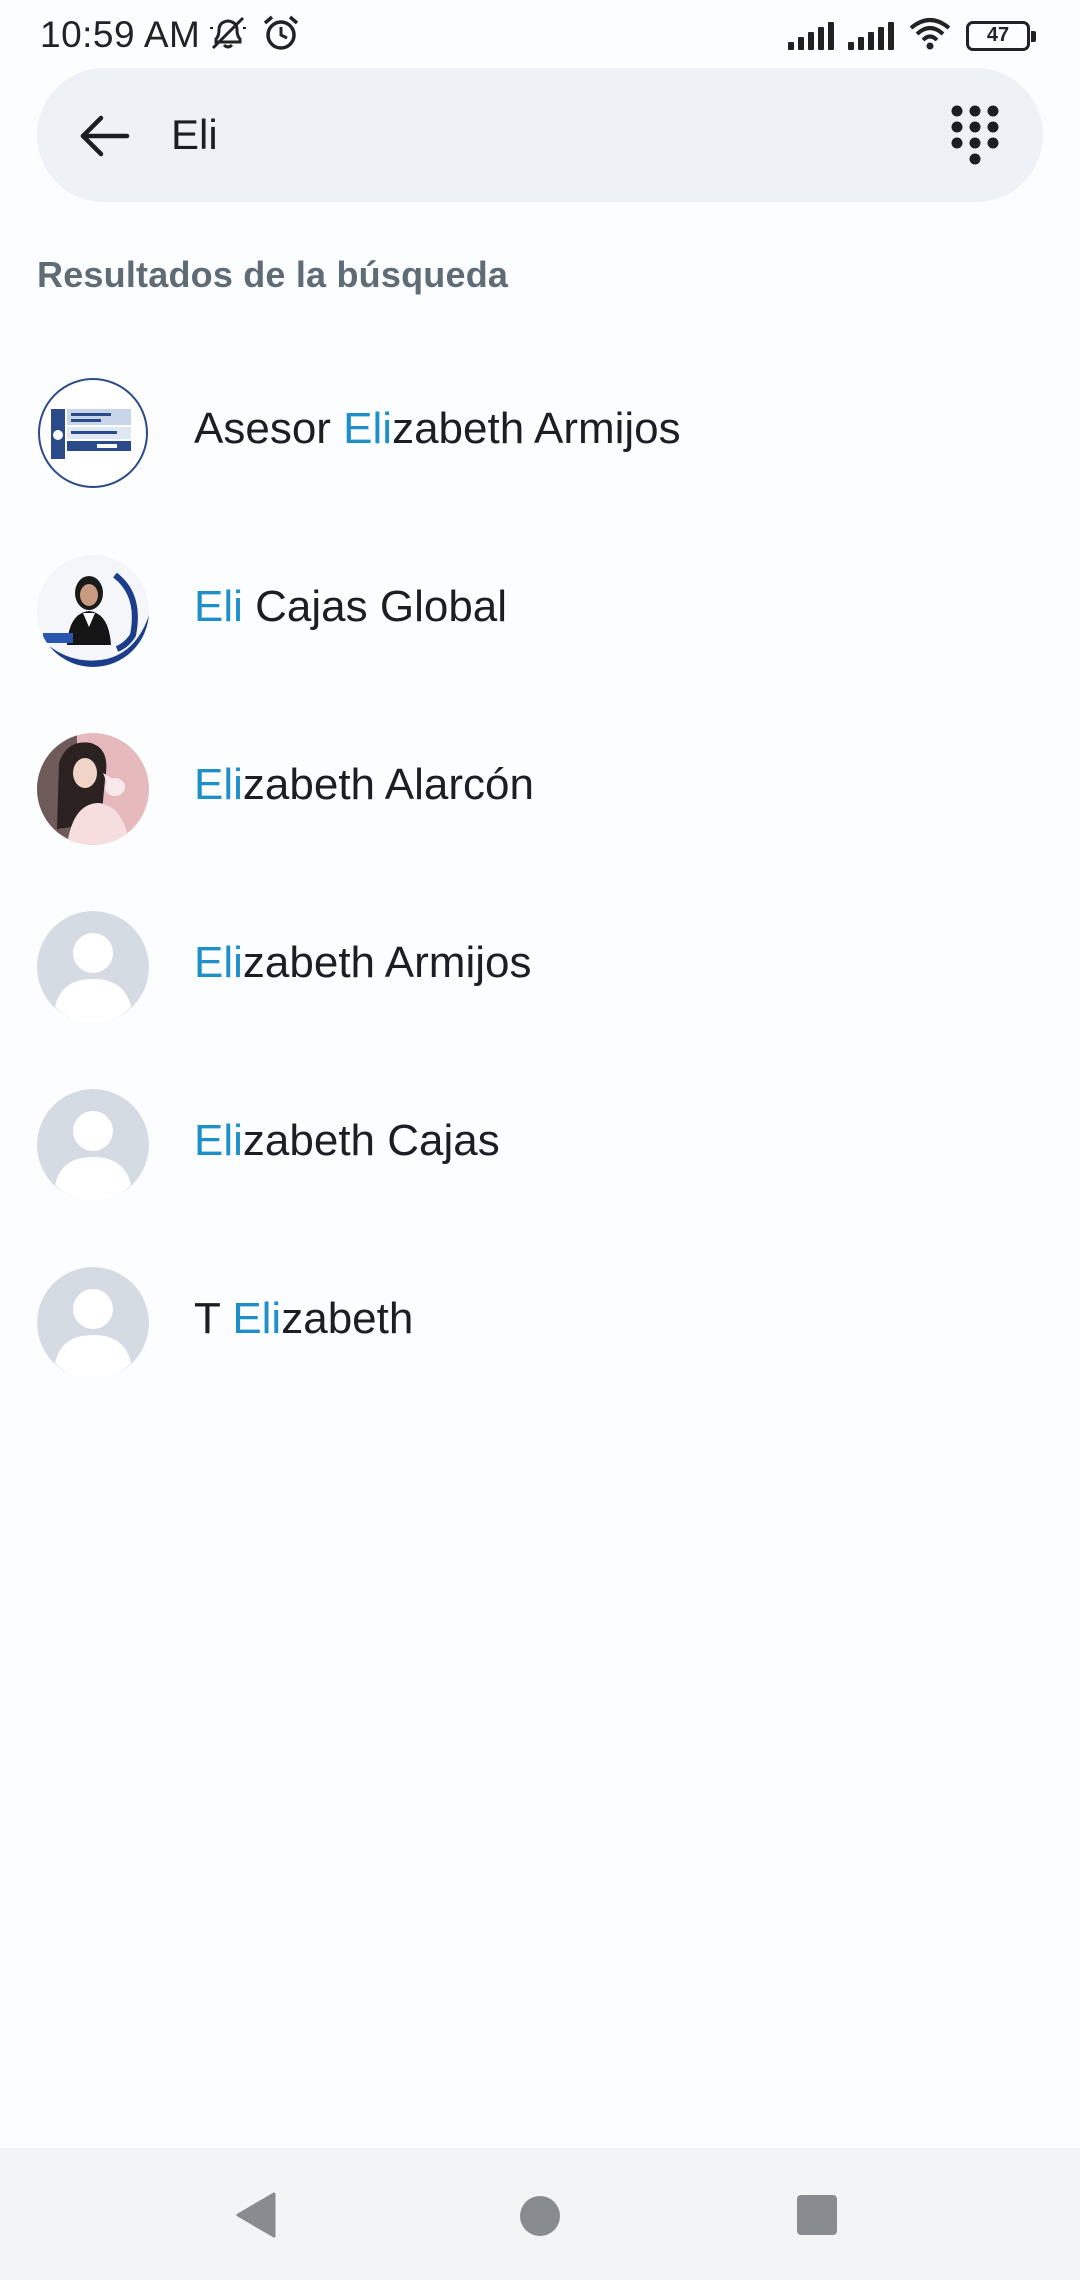 Image resolution: width=1080 pixels, height=2280 pixels. Describe the element at coordinates (521, 135) in the screenshot. I see `search-input` at that location.